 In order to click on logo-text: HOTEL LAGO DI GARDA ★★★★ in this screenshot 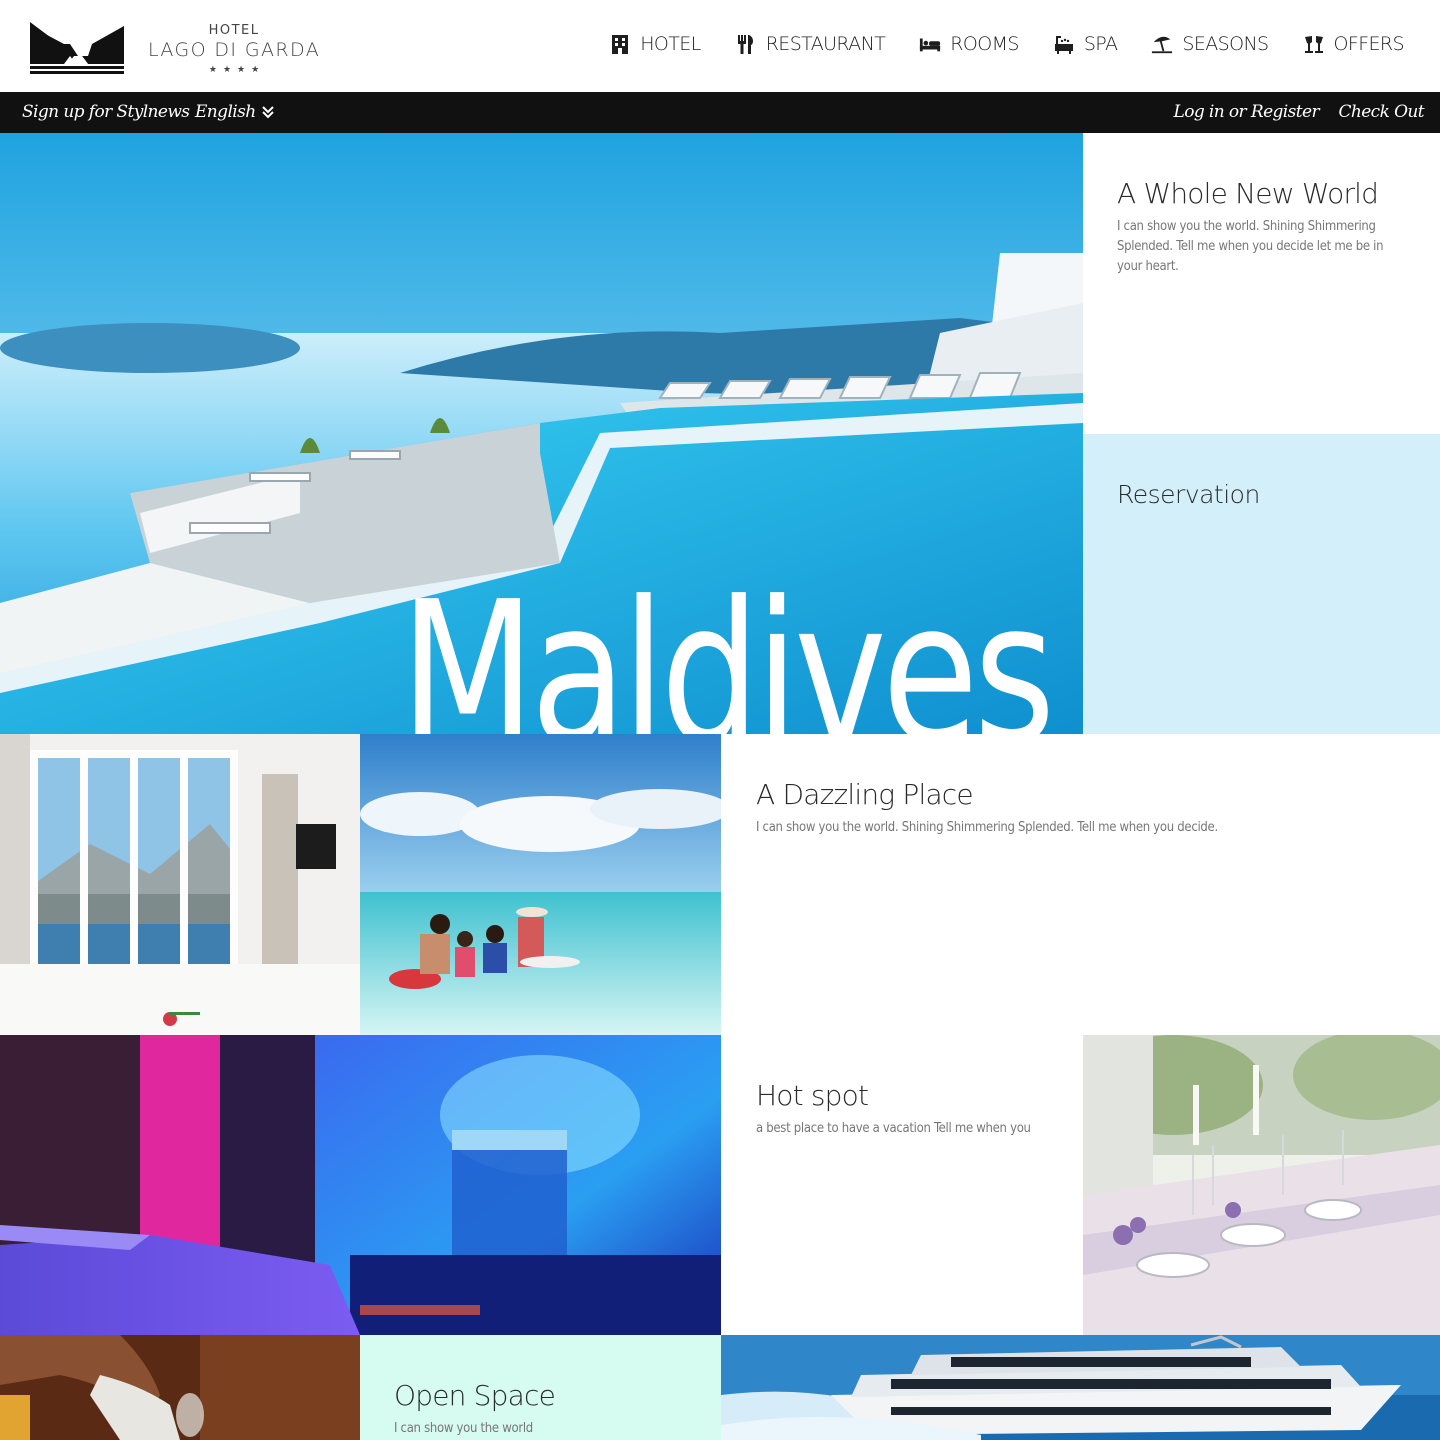, I will do `click(234, 49)`.